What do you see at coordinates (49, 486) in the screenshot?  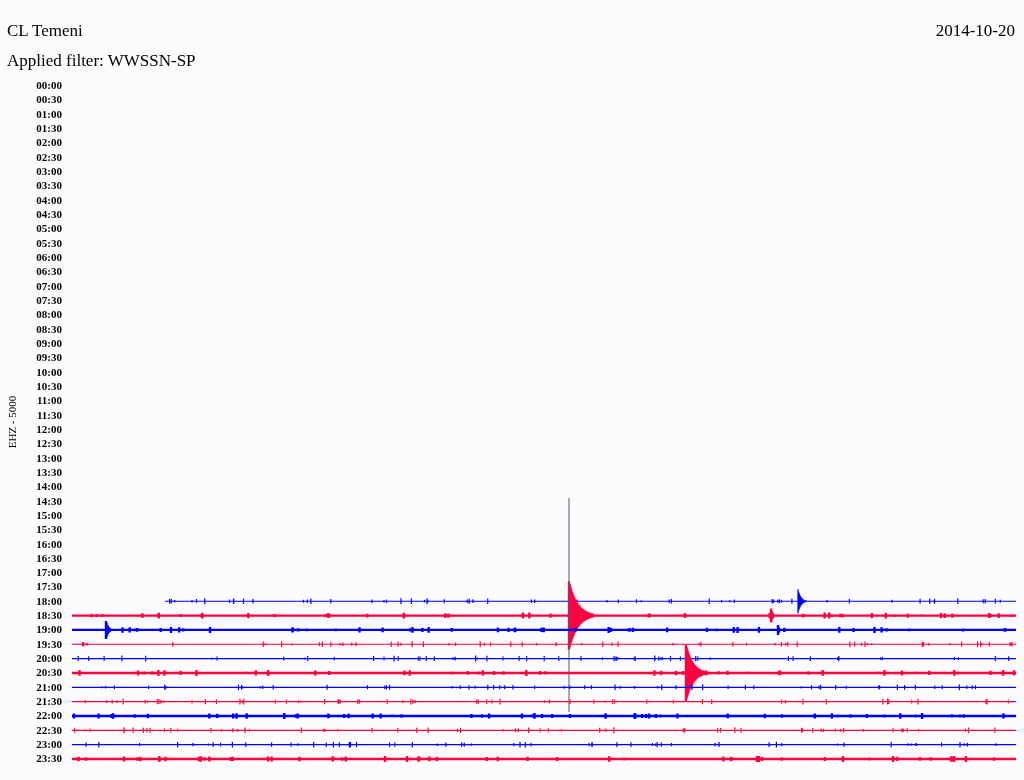 I see `time-label: 14:00` at bounding box center [49, 486].